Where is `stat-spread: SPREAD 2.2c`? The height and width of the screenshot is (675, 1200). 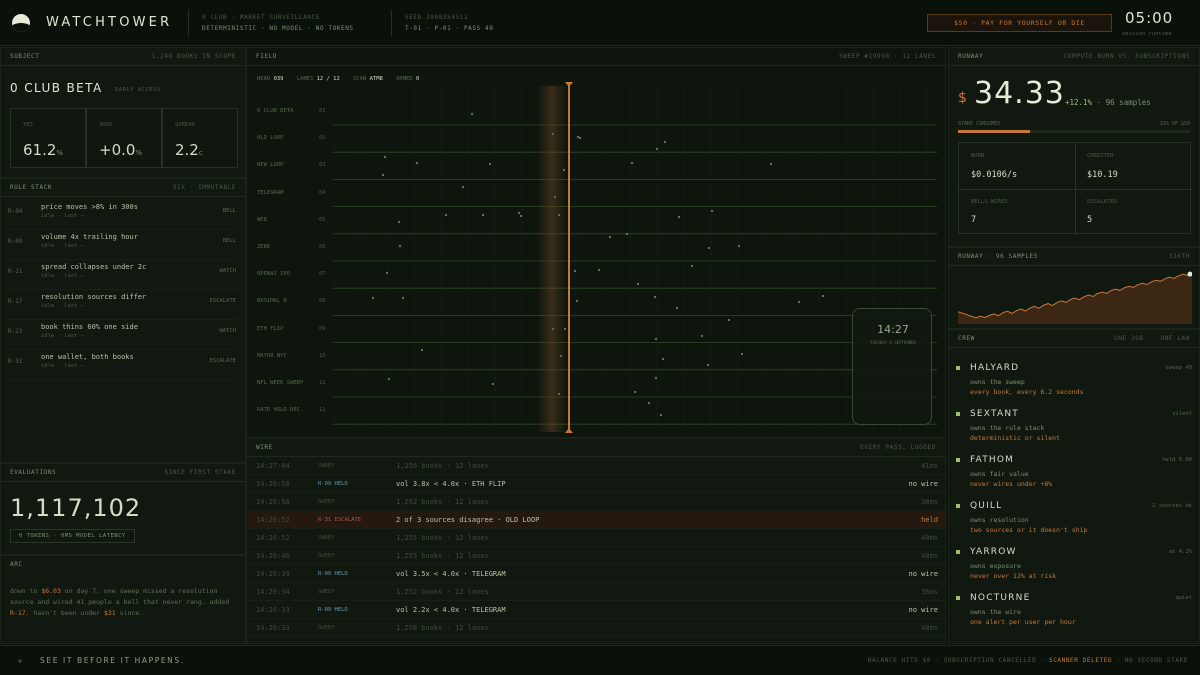 stat-spread: SPREAD 2.2c is located at coordinates (200, 138).